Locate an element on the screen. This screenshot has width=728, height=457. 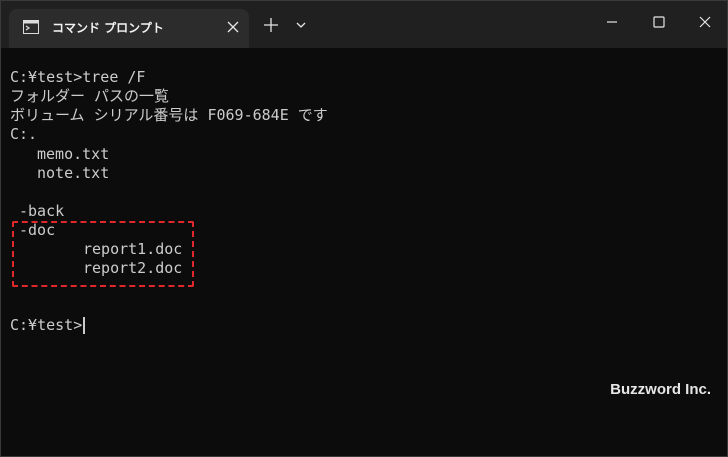
prompt-line: C:¥test> is located at coordinates (46, 325).